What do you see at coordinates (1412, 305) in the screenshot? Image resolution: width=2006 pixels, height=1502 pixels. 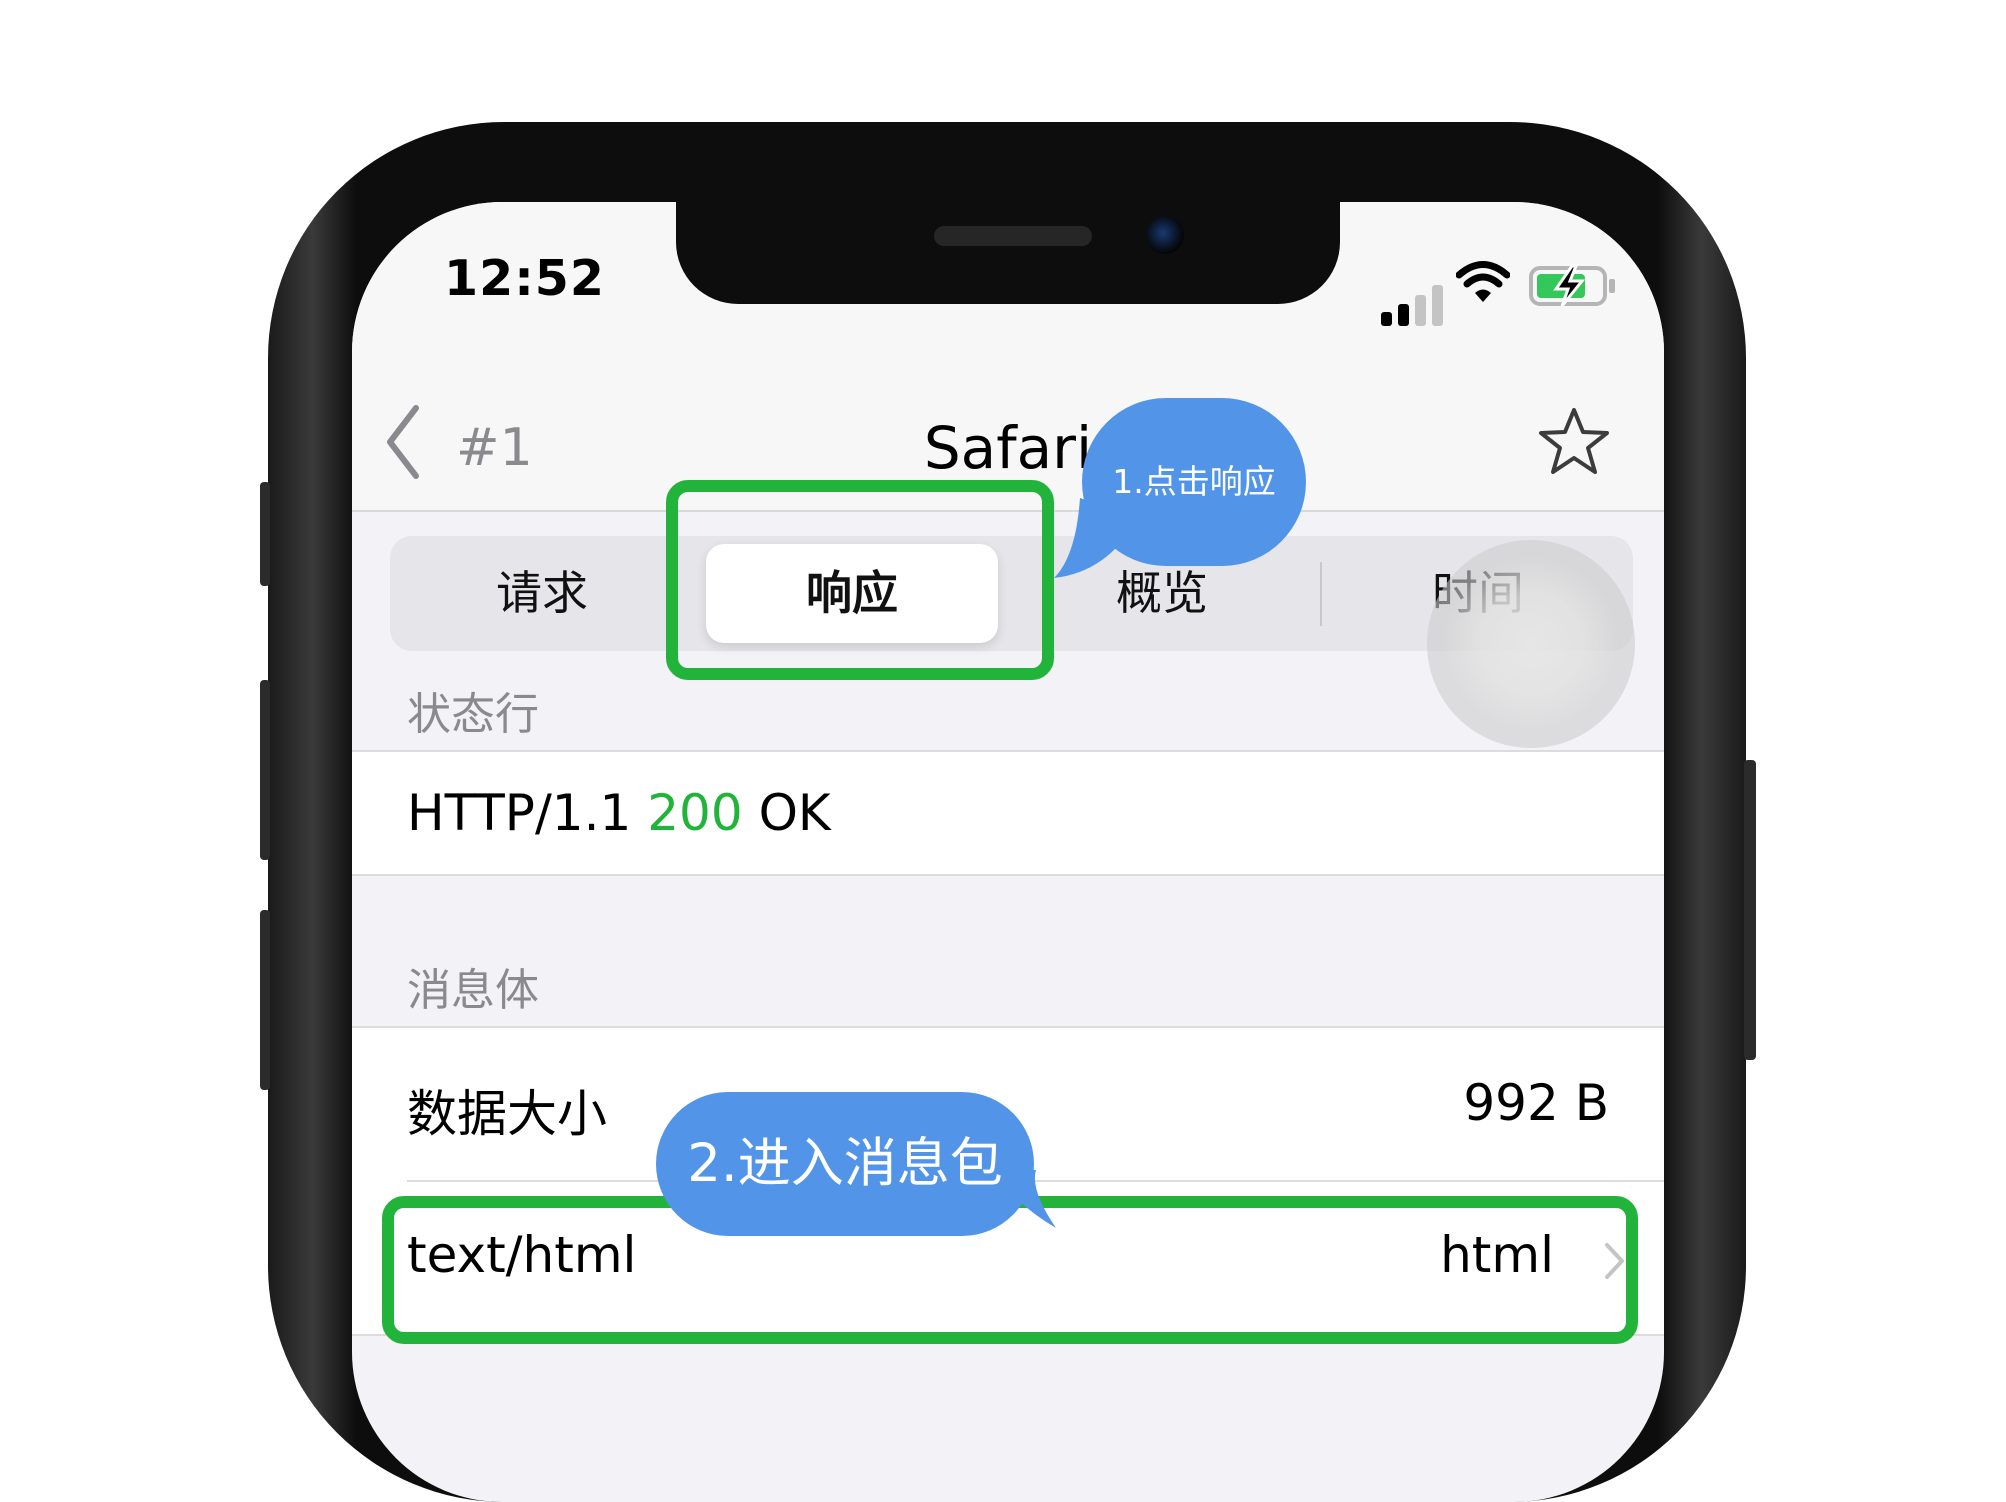 I see `signal-icon` at bounding box center [1412, 305].